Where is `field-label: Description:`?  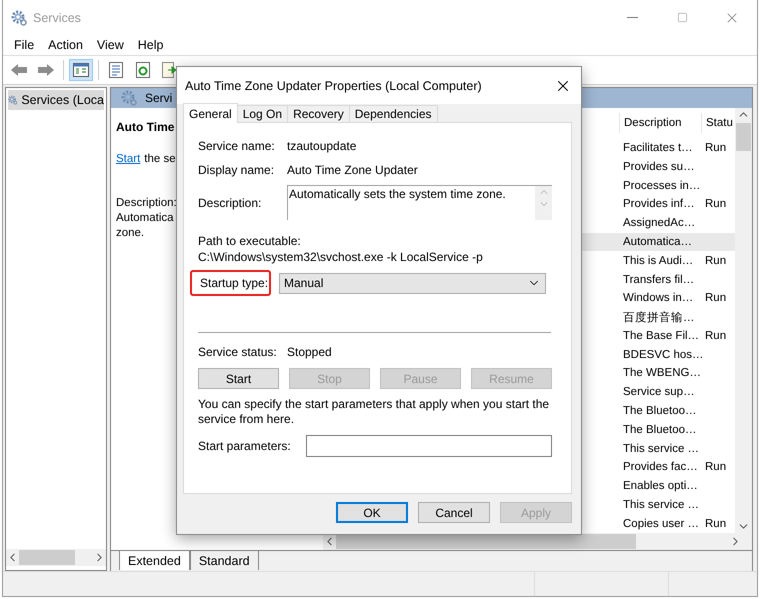
field-label: Description: is located at coordinates (230, 203).